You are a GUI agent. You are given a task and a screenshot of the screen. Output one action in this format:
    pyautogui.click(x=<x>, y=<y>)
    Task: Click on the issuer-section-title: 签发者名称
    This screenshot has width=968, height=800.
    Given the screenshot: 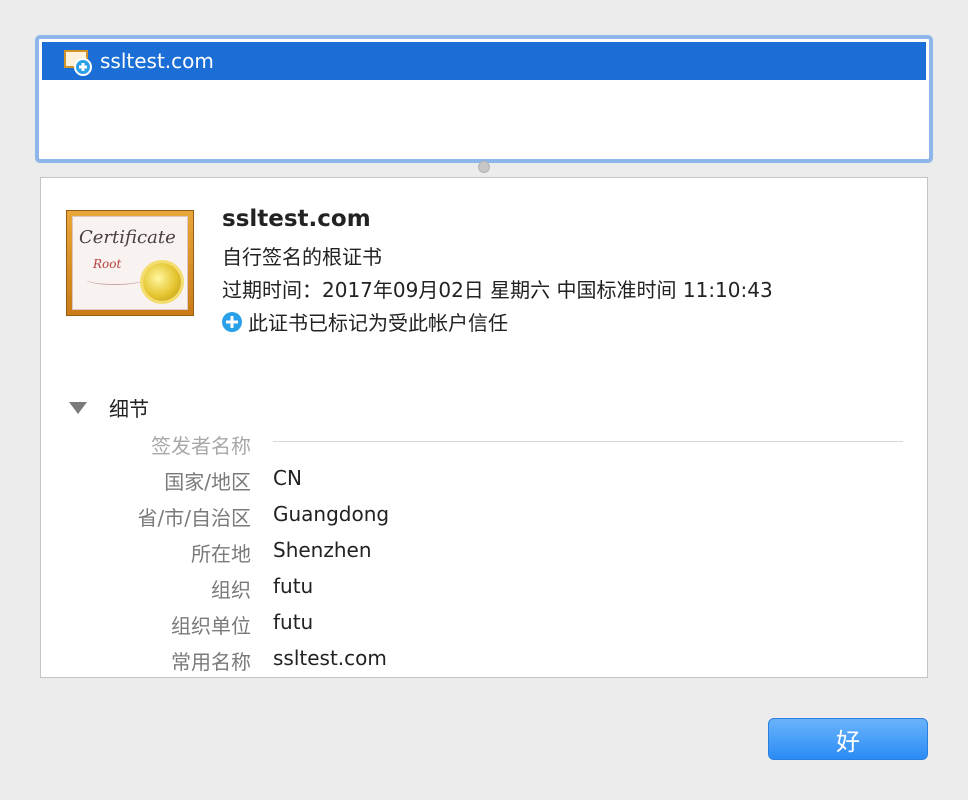 What is the action you would take?
    pyautogui.click(x=201, y=446)
    